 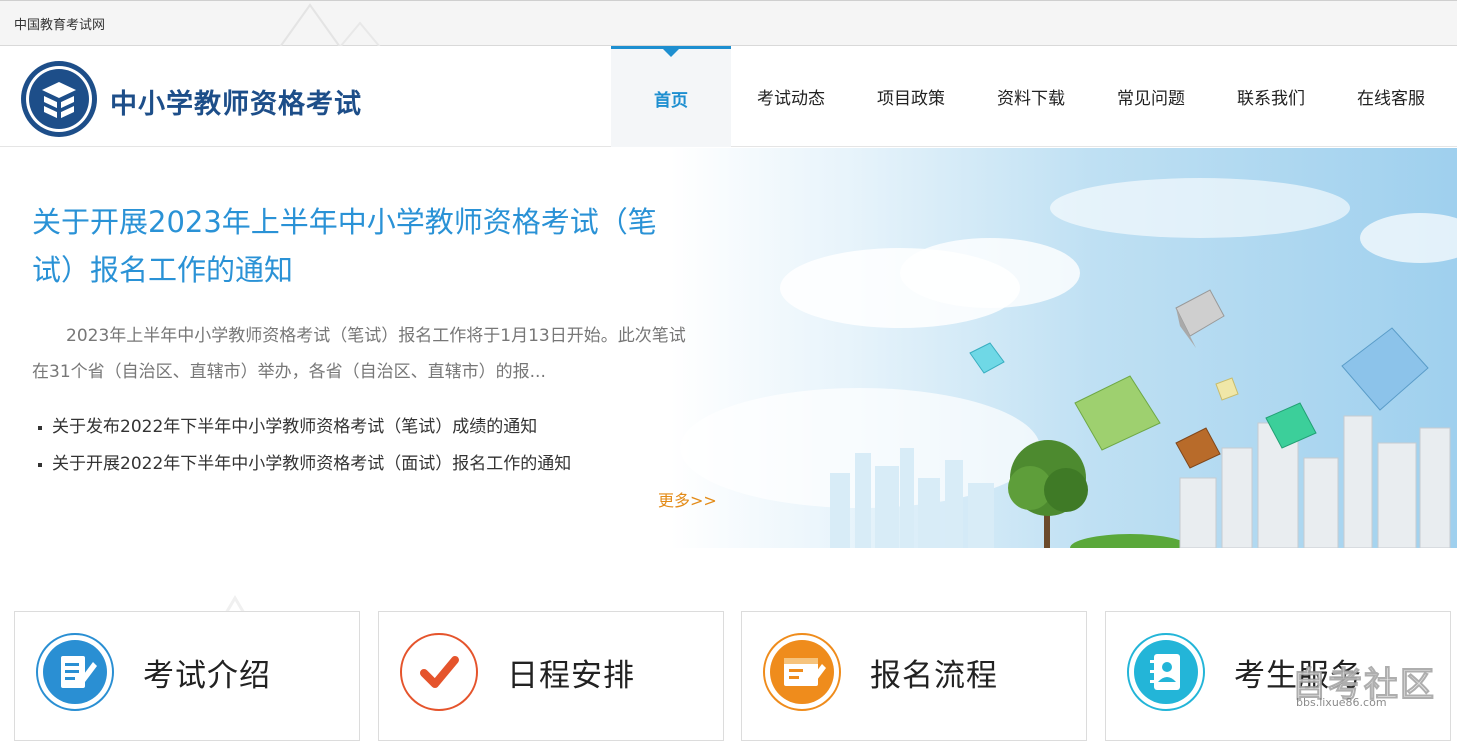 I want to click on nav-label: 资料下载, so click(x=1031, y=99).